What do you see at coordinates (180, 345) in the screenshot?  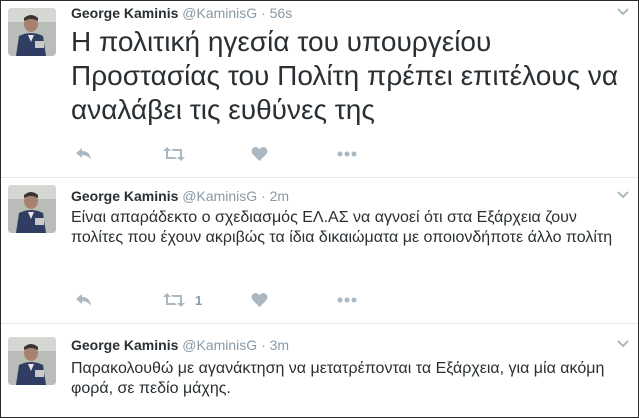 I see `tweet-header: George Kaminis @KaminisG · 3m` at bounding box center [180, 345].